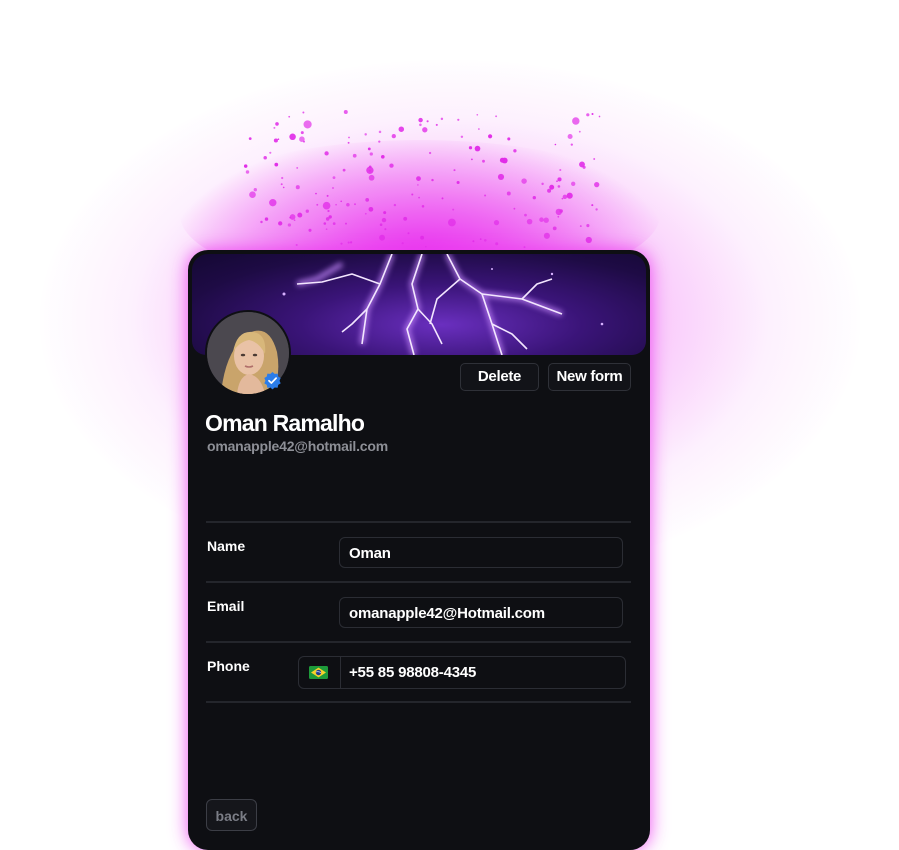 This screenshot has width=899, height=850. I want to click on brazil-flag-icon, so click(318, 672).